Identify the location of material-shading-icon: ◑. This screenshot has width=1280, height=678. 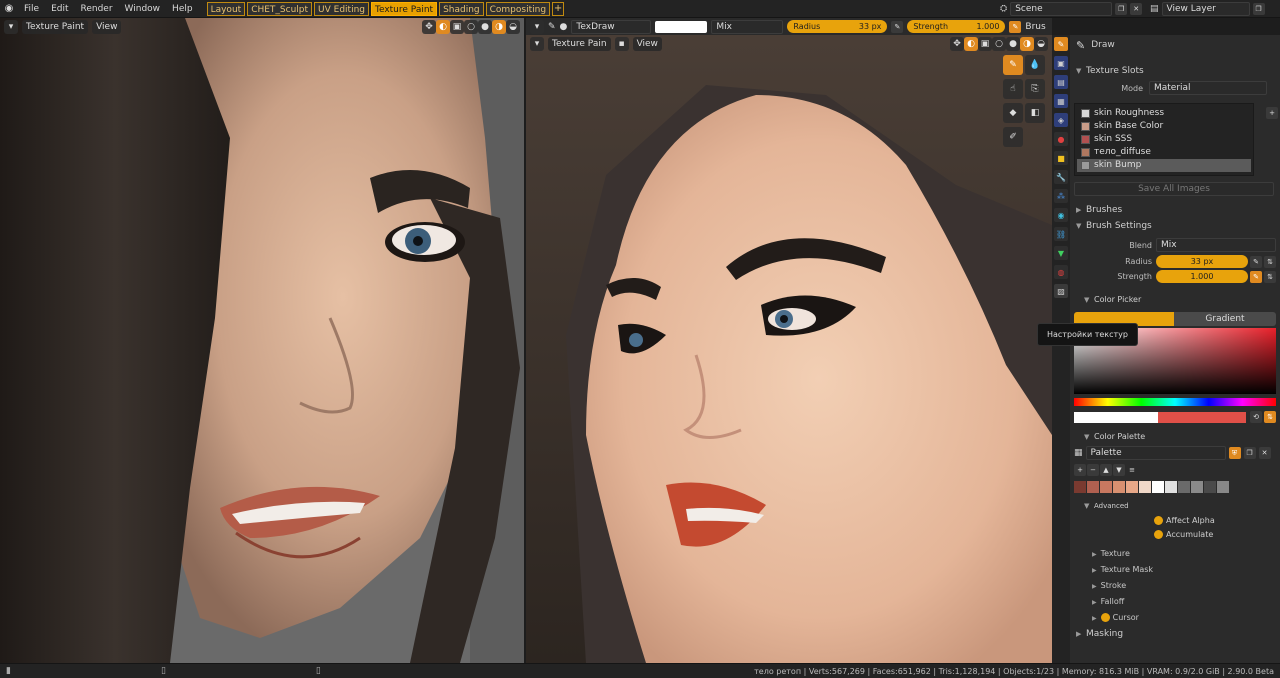
(499, 26).